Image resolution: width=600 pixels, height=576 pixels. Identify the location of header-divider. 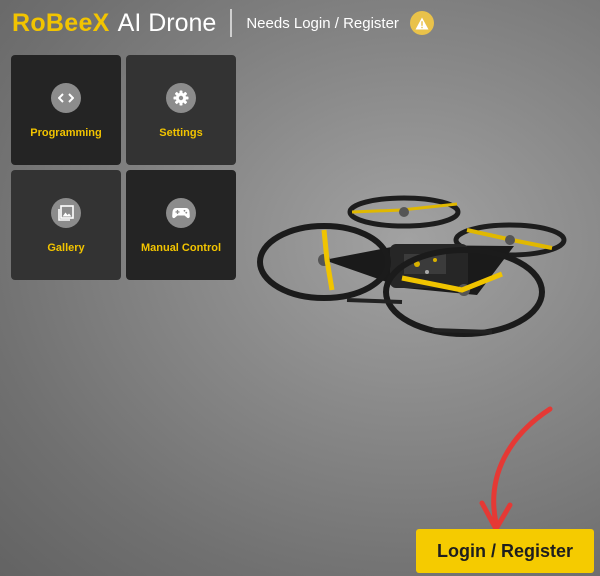
(231, 23).